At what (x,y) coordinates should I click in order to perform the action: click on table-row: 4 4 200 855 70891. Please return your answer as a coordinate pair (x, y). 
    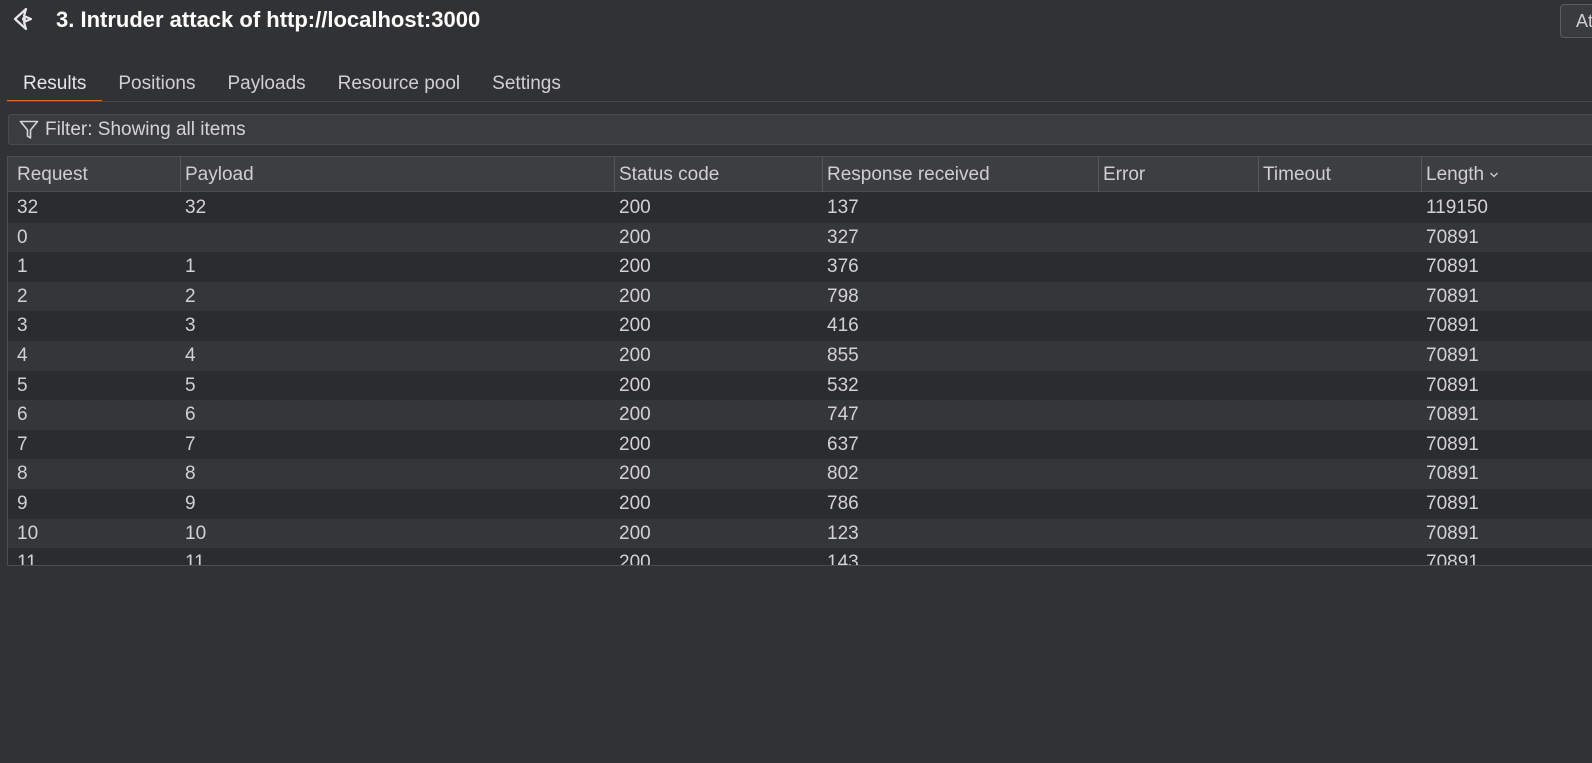
    Looking at the image, I should click on (800, 355).